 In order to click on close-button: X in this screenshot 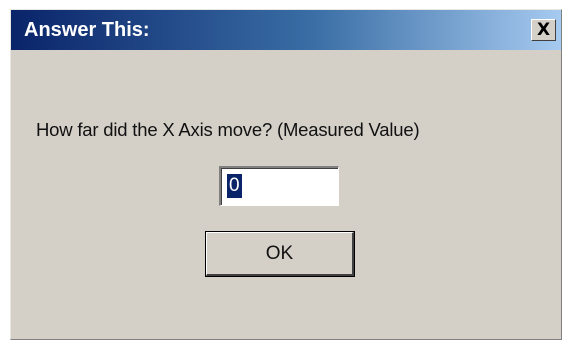, I will do `click(543, 30)`.